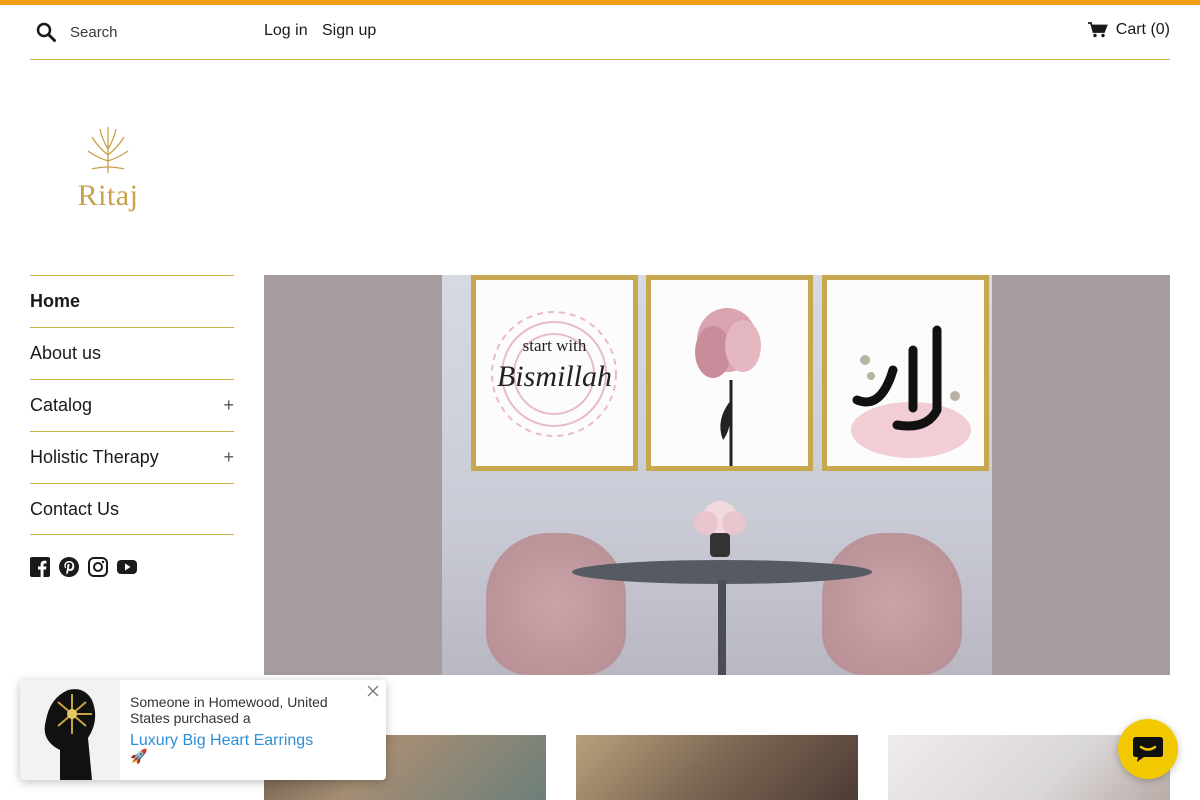  I want to click on signup-link: Sign up, so click(349, 31).